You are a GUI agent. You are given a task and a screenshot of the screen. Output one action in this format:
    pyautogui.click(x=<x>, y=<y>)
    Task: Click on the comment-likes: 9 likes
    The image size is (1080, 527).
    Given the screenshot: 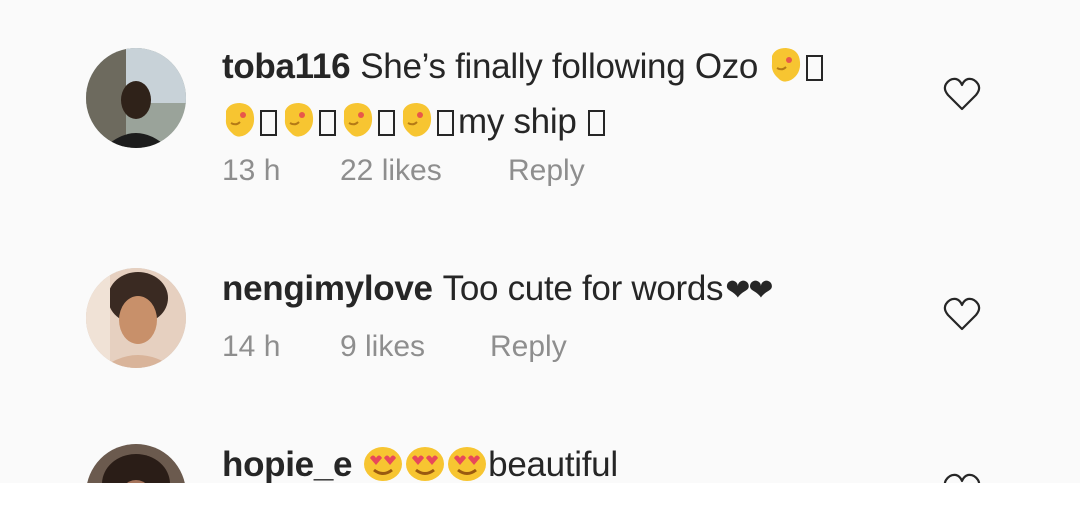 What is the action you would take?
    pyautogui.click(x=415, y=347)
    